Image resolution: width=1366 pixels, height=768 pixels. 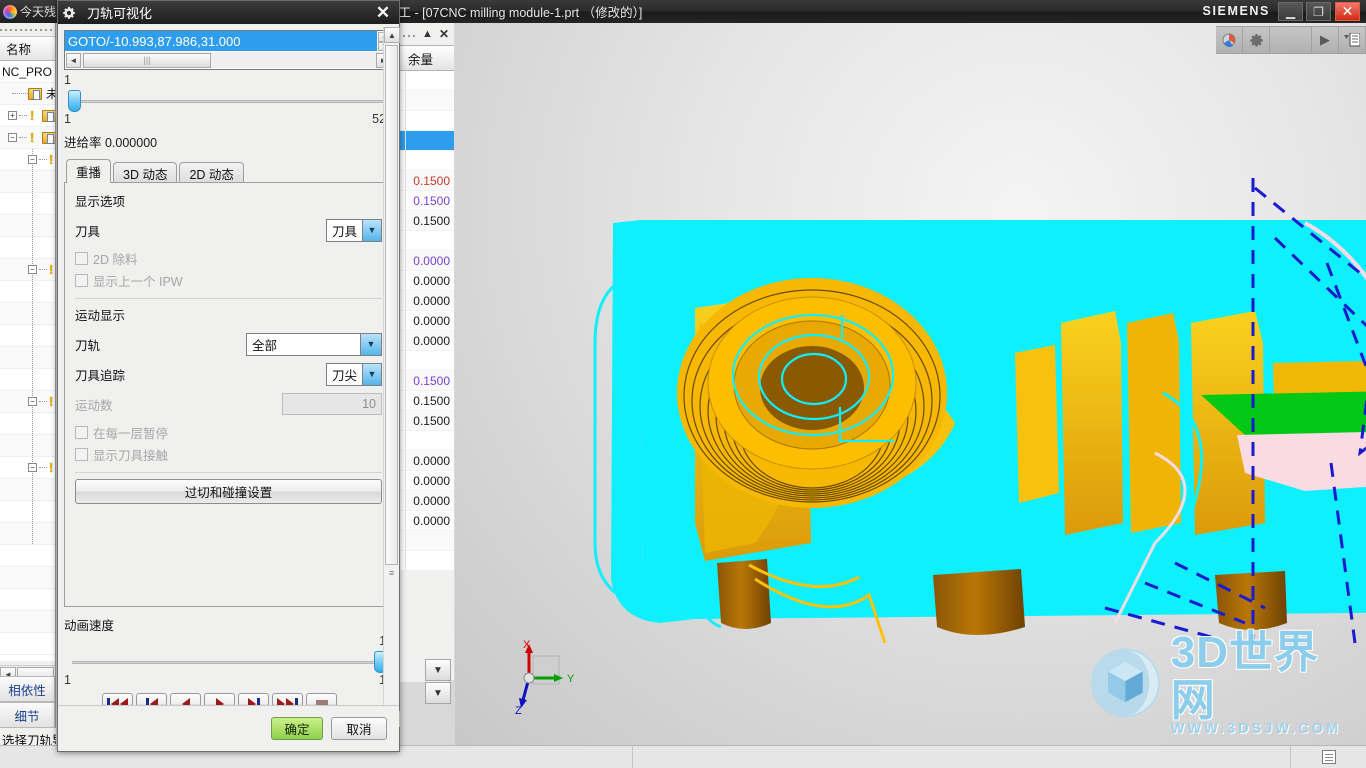 What do you see at coordinates (354, 230) in the screenshot?
I see `tool-display-combo: 刀具 ▼` at bounding box center [354, 230].